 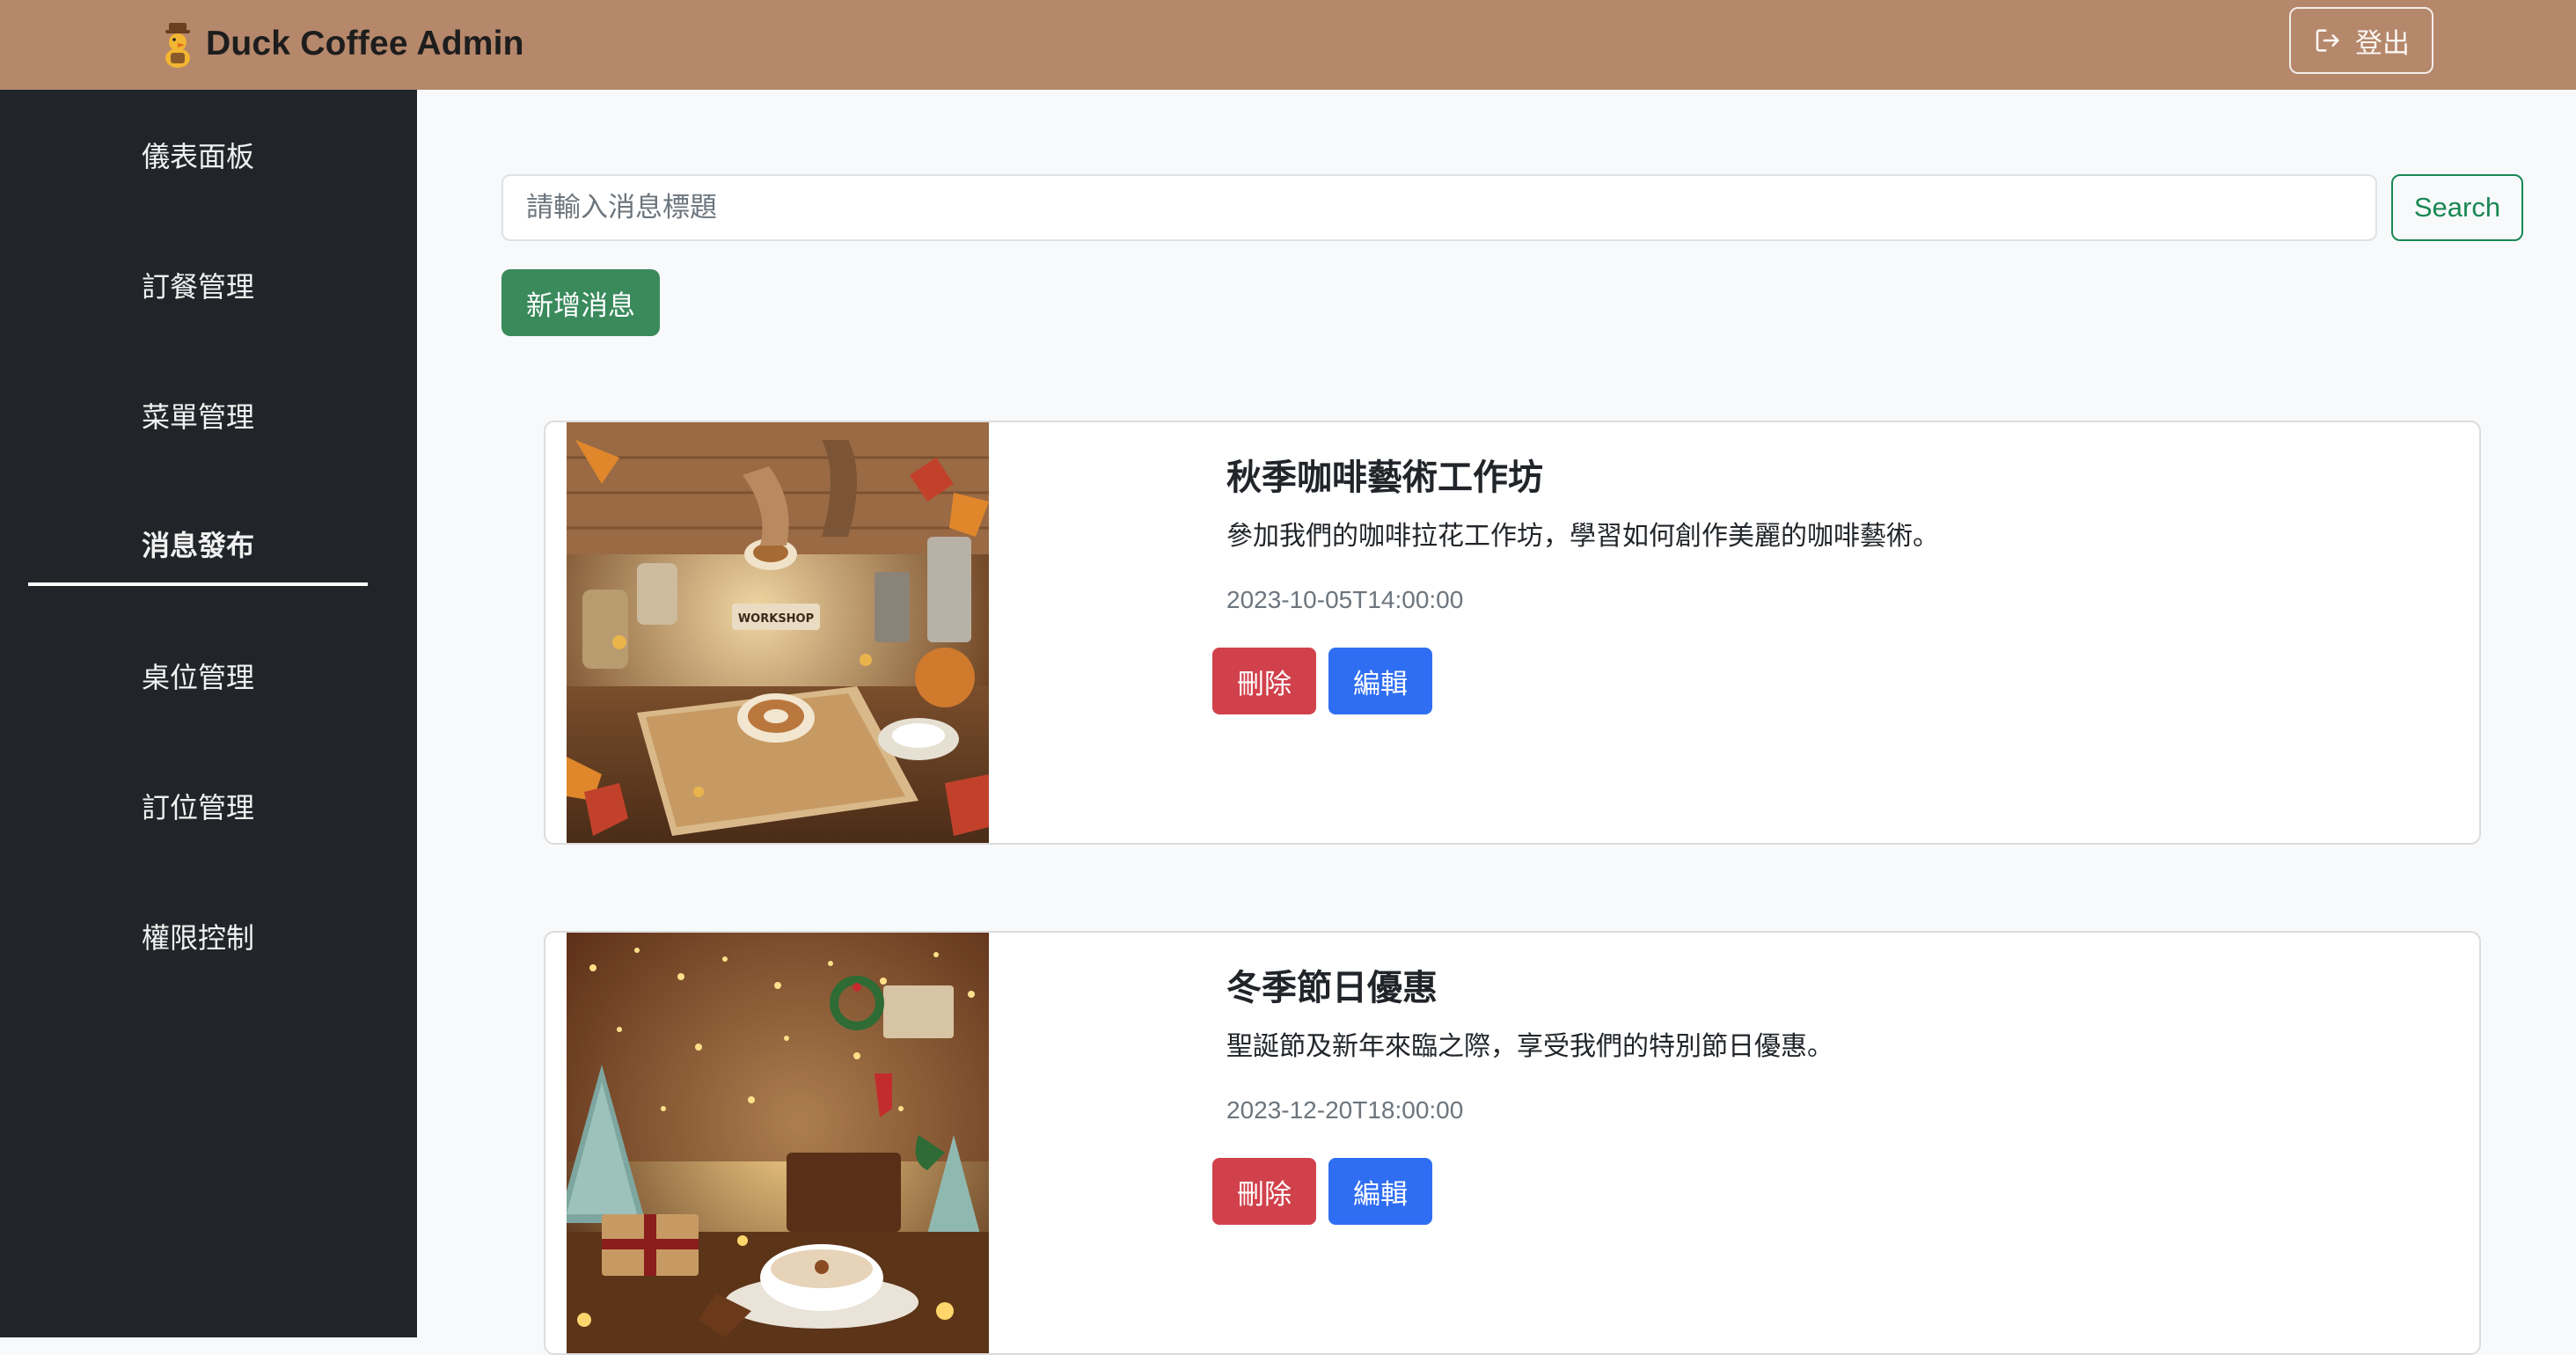 I want to click on search-button-label: Search, so click(x=2457, y=207).